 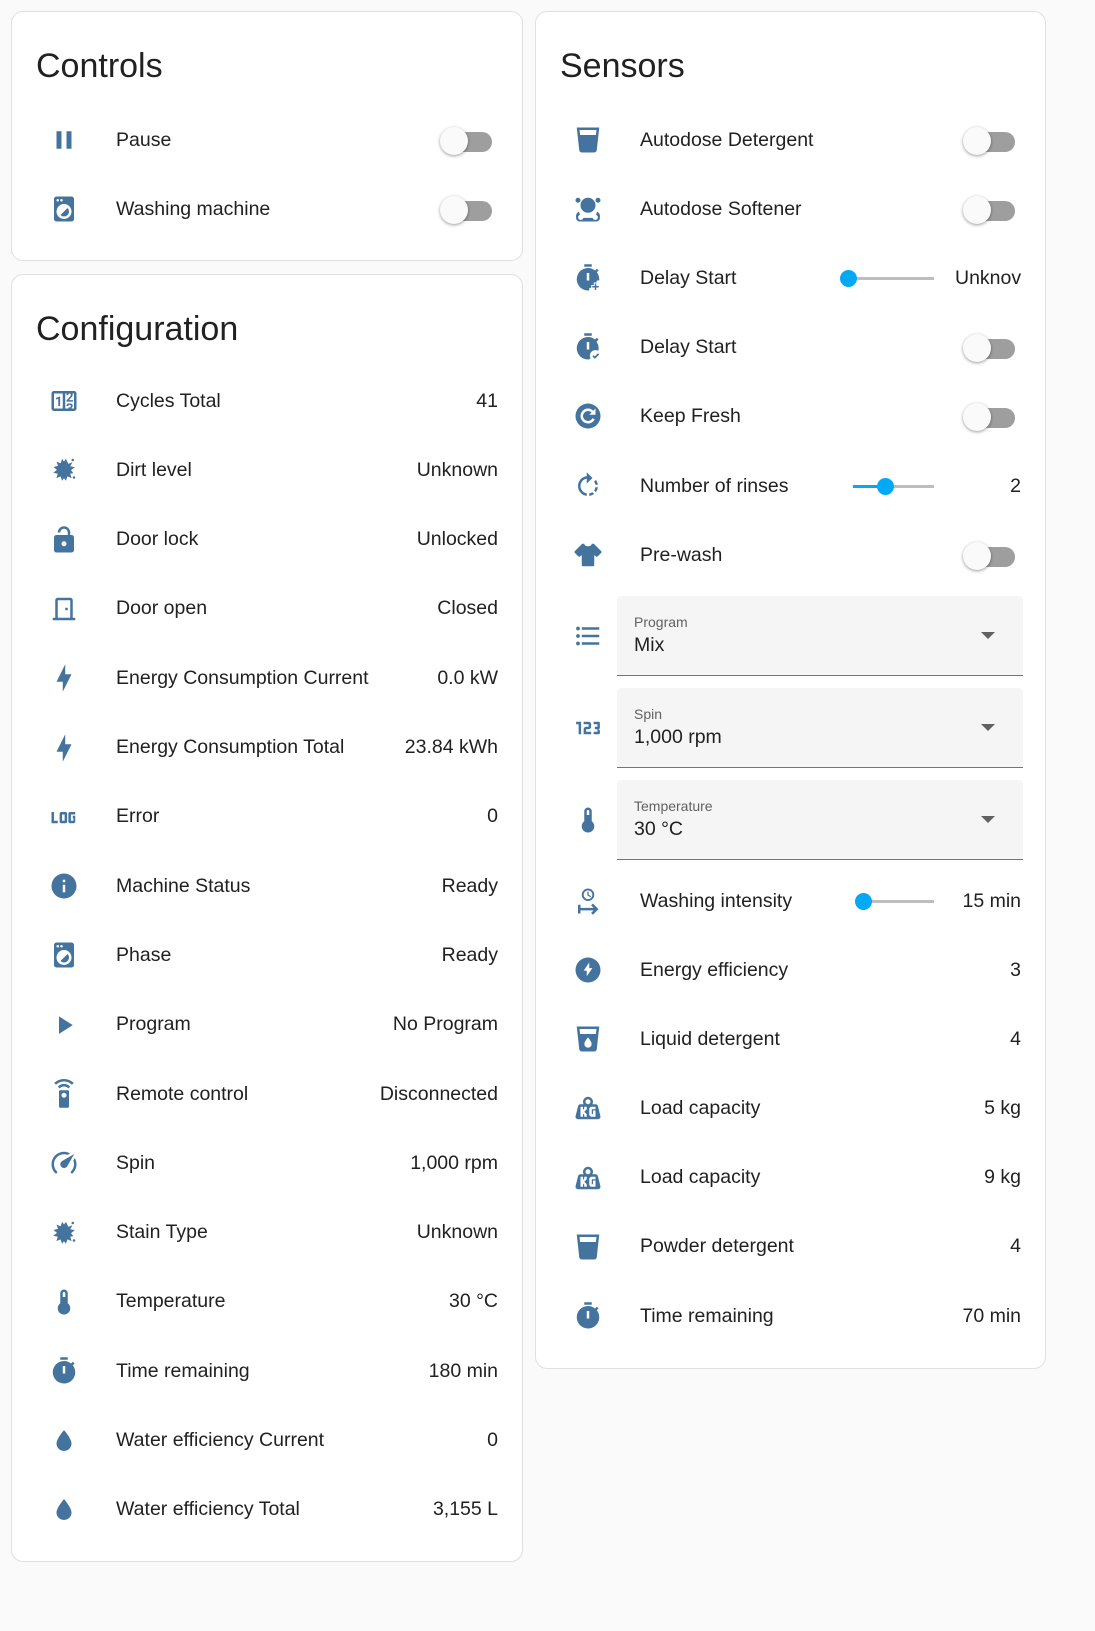 What do you see at coordinates (894, 901) in the screenshot?
I see `washing-intensity-slider` at bounding box center [894, 901].